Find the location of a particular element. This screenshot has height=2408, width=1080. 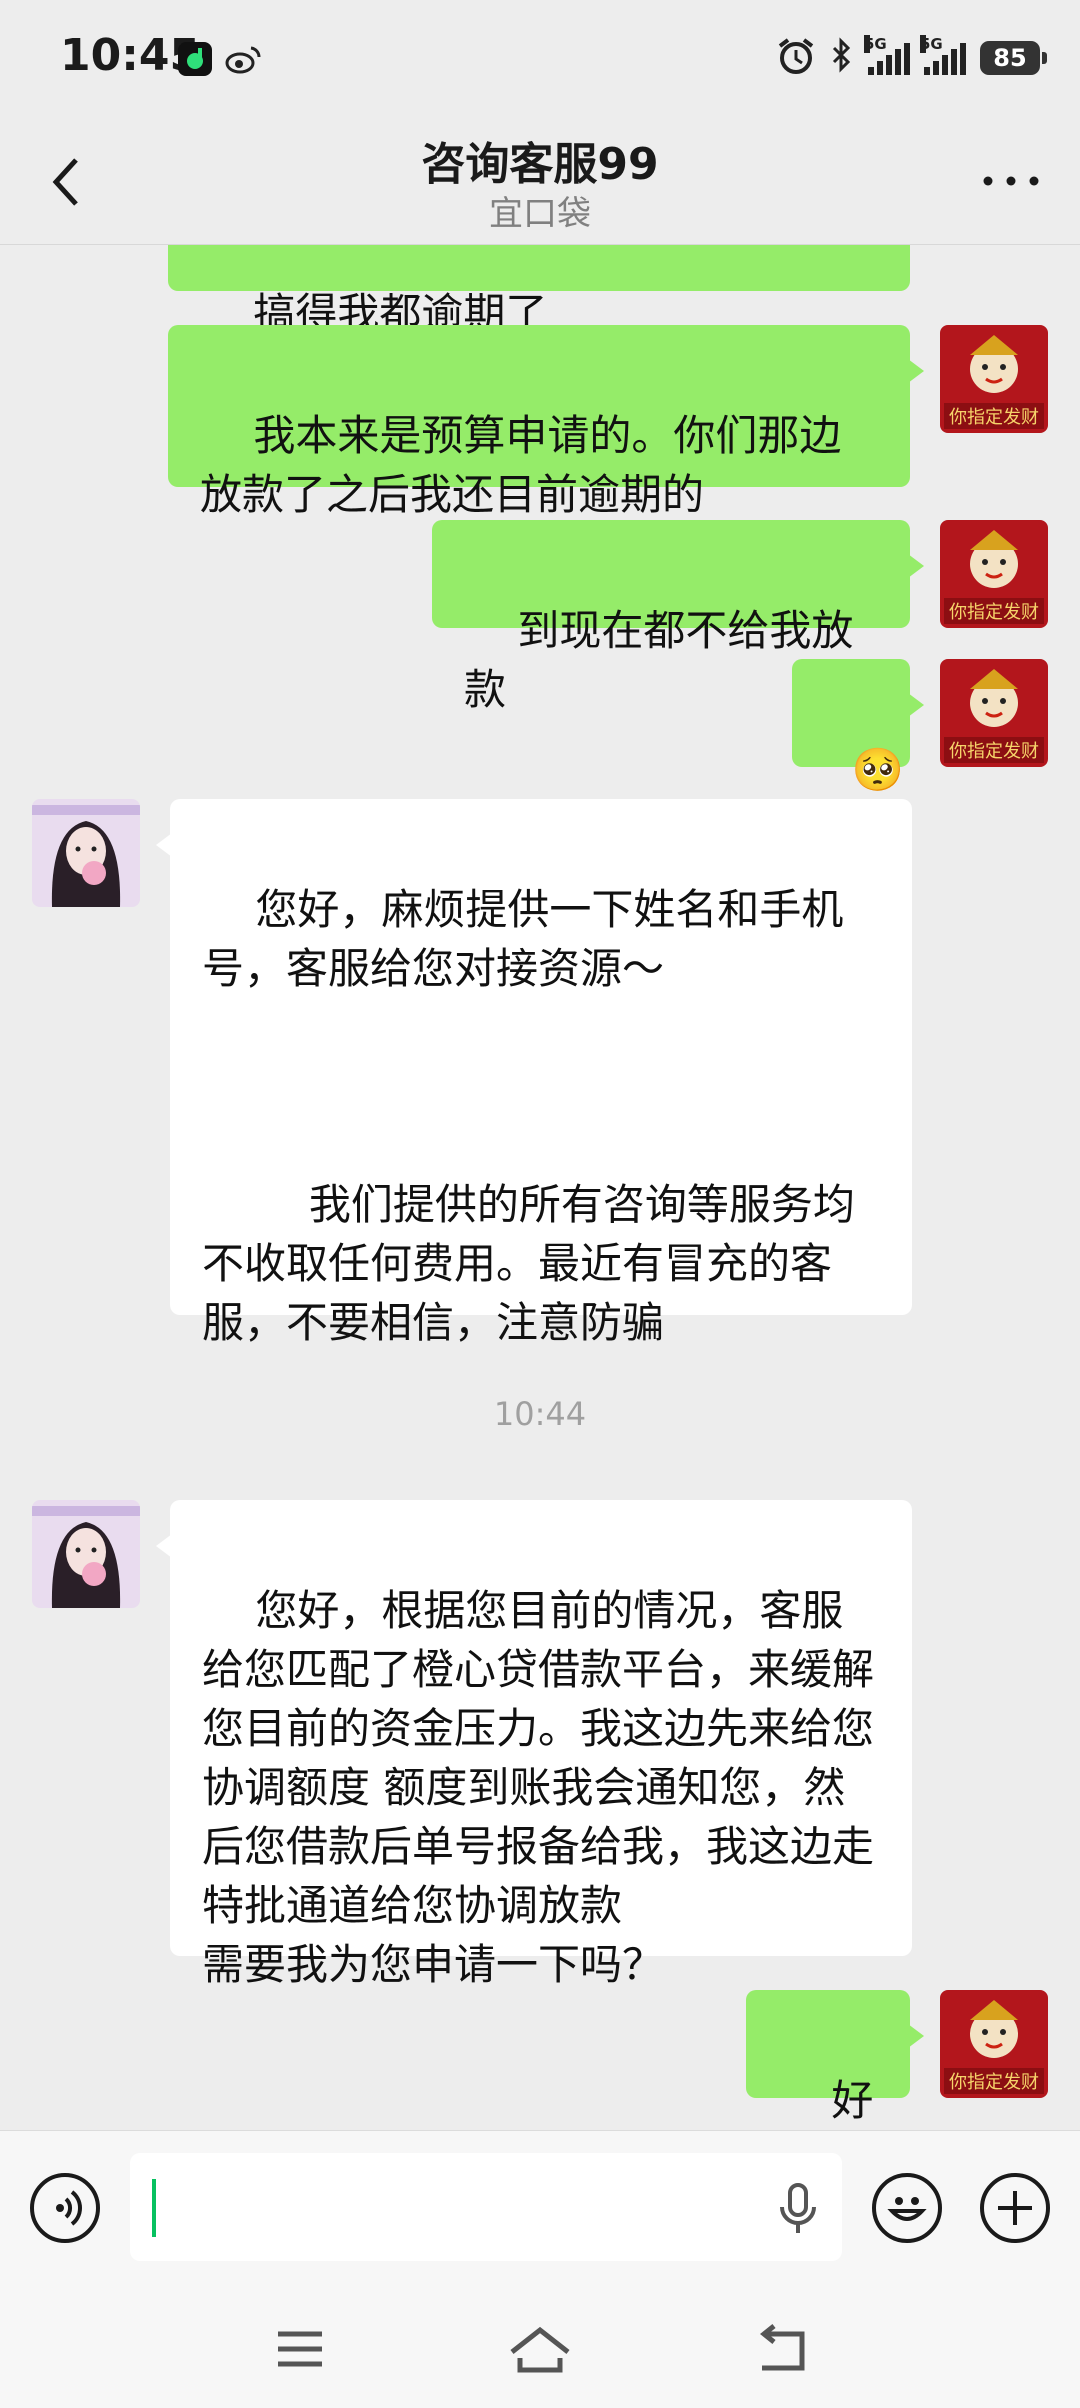

message-input is located at coordinates (486, 2207).